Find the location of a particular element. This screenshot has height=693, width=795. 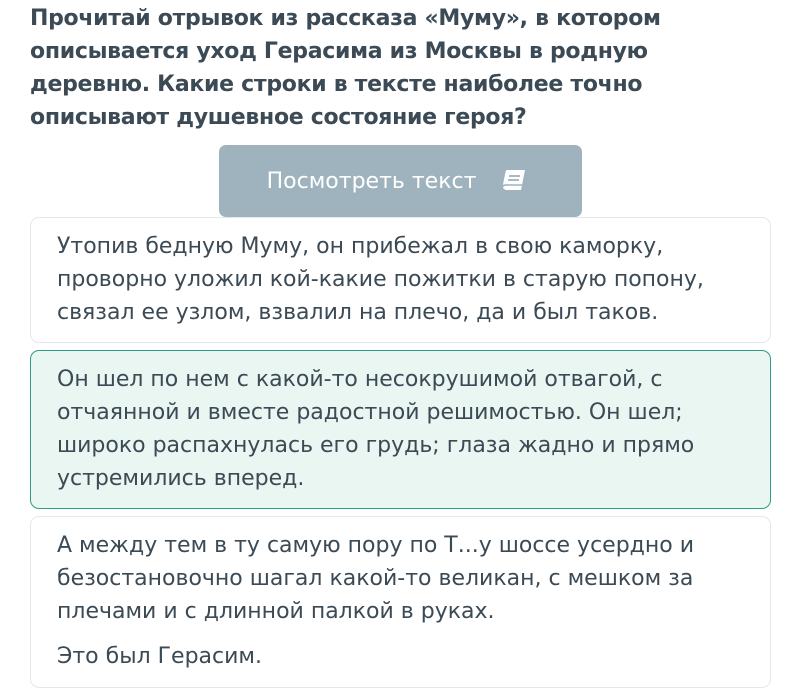

book-icon is located at coordinates (514, 181).